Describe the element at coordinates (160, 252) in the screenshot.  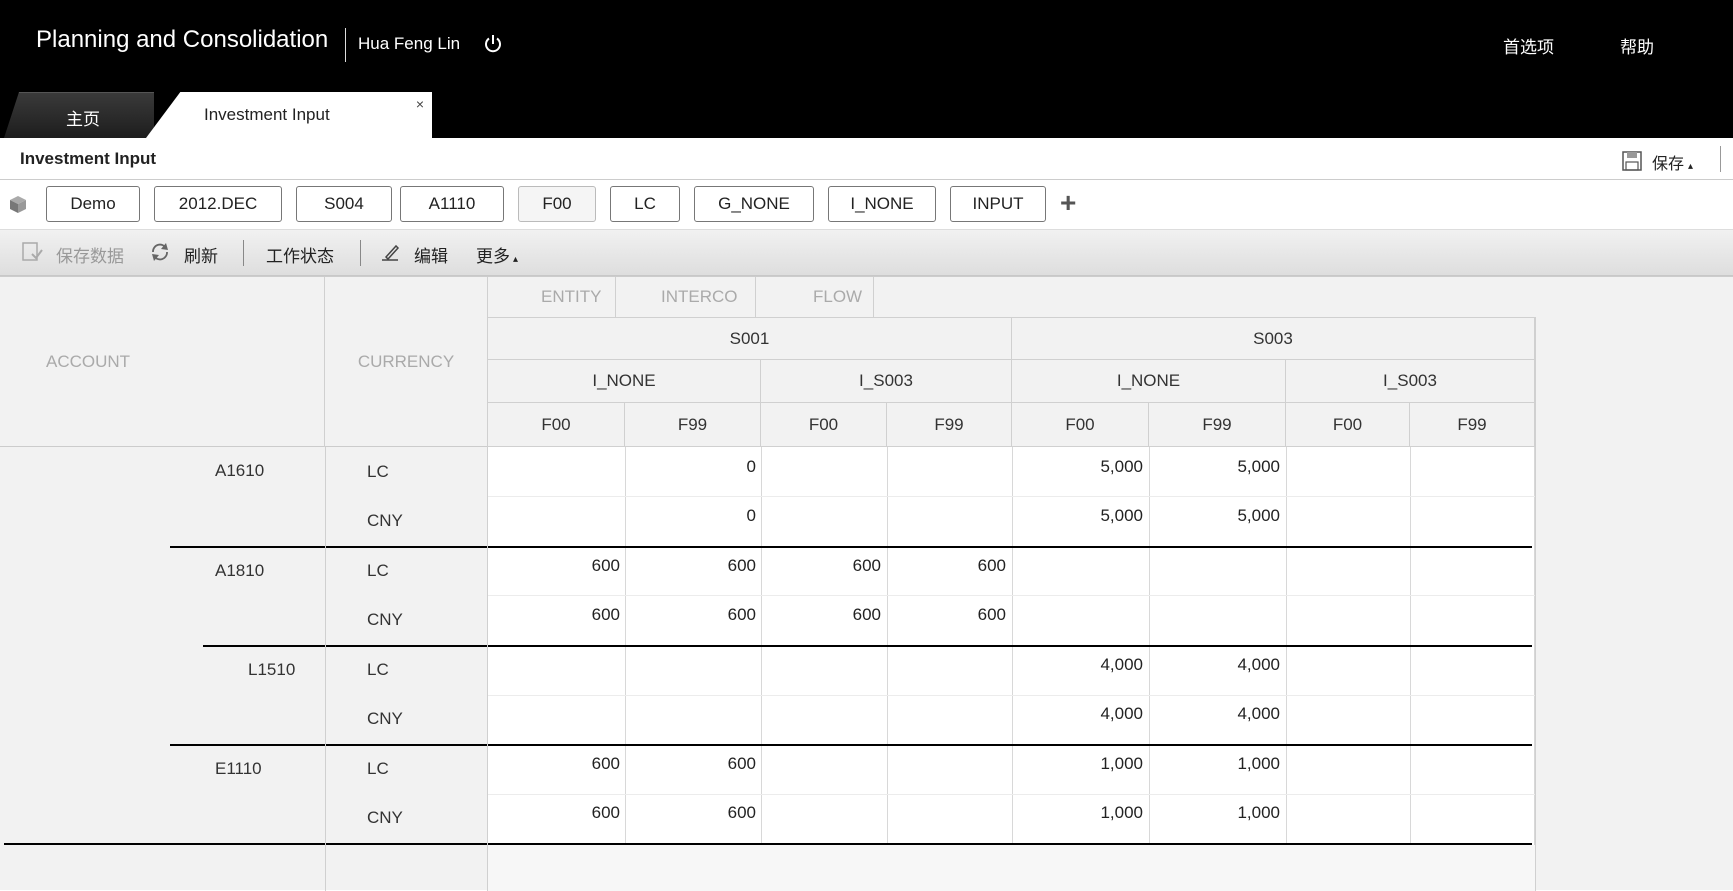
I see `refresh-icon` at that location.